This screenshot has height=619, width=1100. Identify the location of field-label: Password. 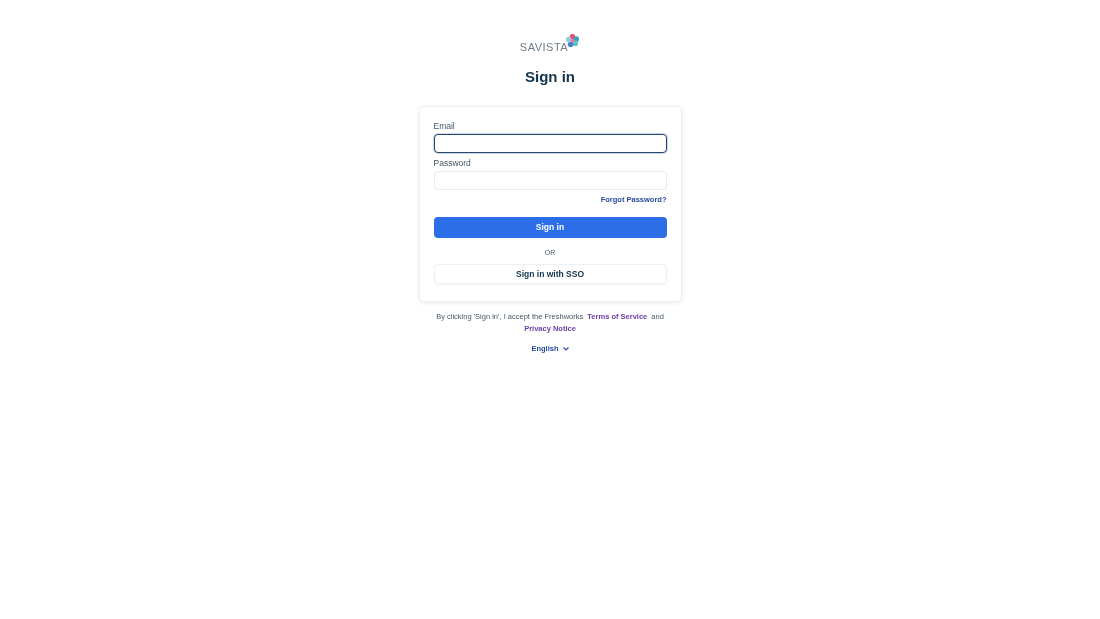
(452, 163).